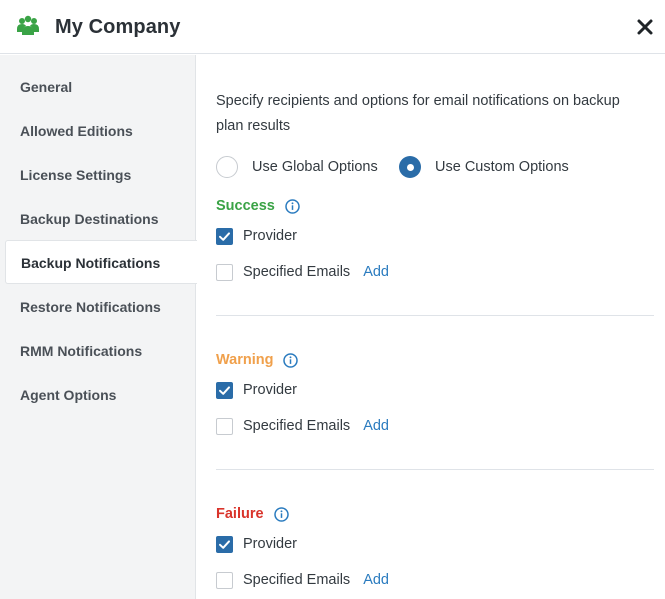 The image size is (665, 599). I want to click on radio-unchecked-icon, so click(227, 167).